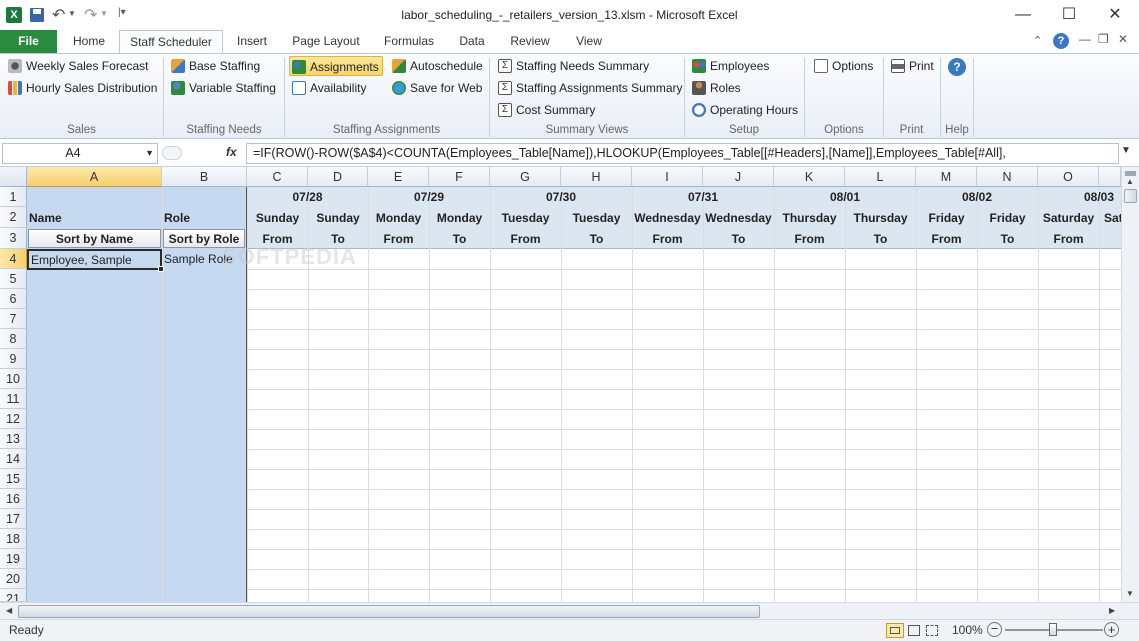 This screenshot has height=641, width=1139. Describe the element at coordinates (13, 359) in the screenshot. I see `row-header: 9` at that location.